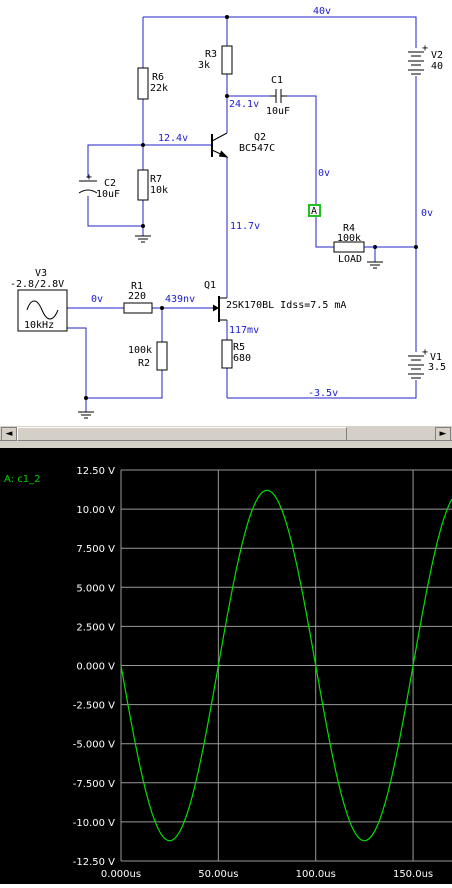 This screenshot has height=888, width=452. Describe the element at coordinates (137, 296) in the screenshot. I see `r1-value: 220` at that location.